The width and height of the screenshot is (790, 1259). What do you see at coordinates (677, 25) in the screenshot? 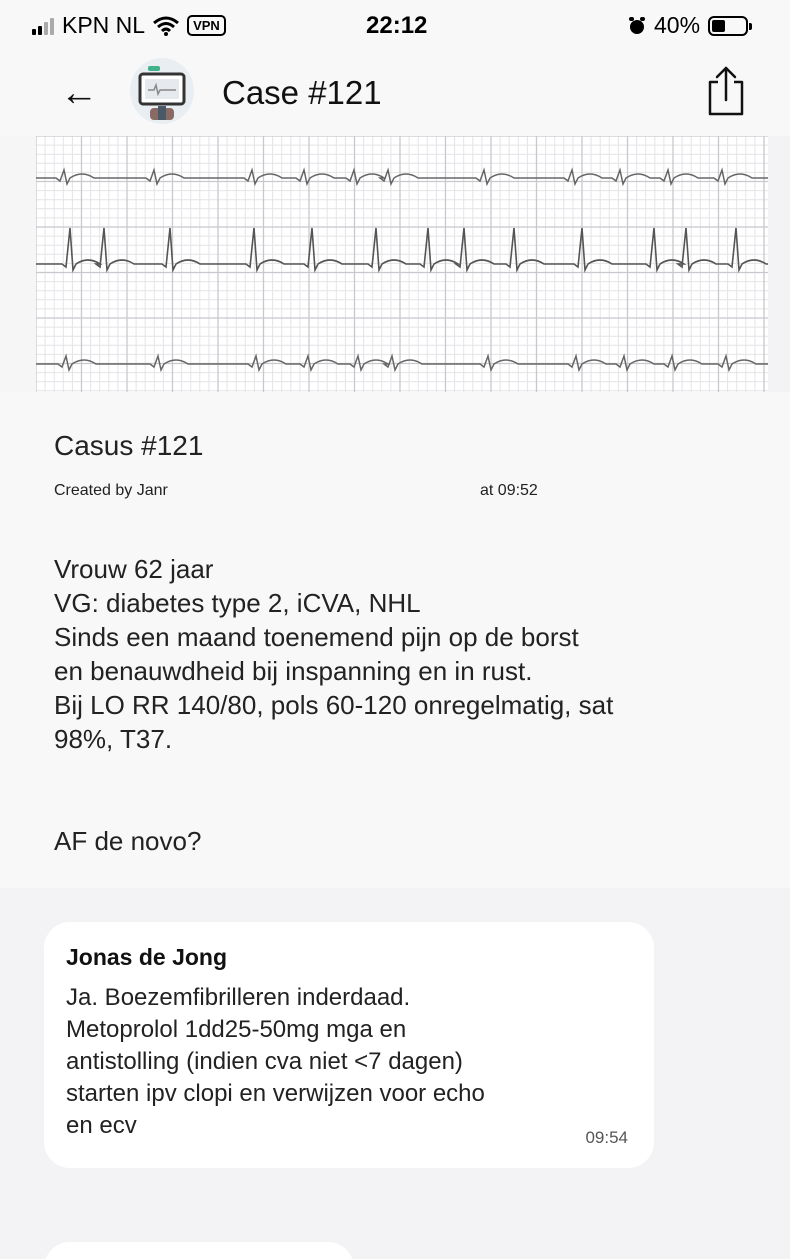
I see `battery-percent: 40%` at bounding box center [677, 25].